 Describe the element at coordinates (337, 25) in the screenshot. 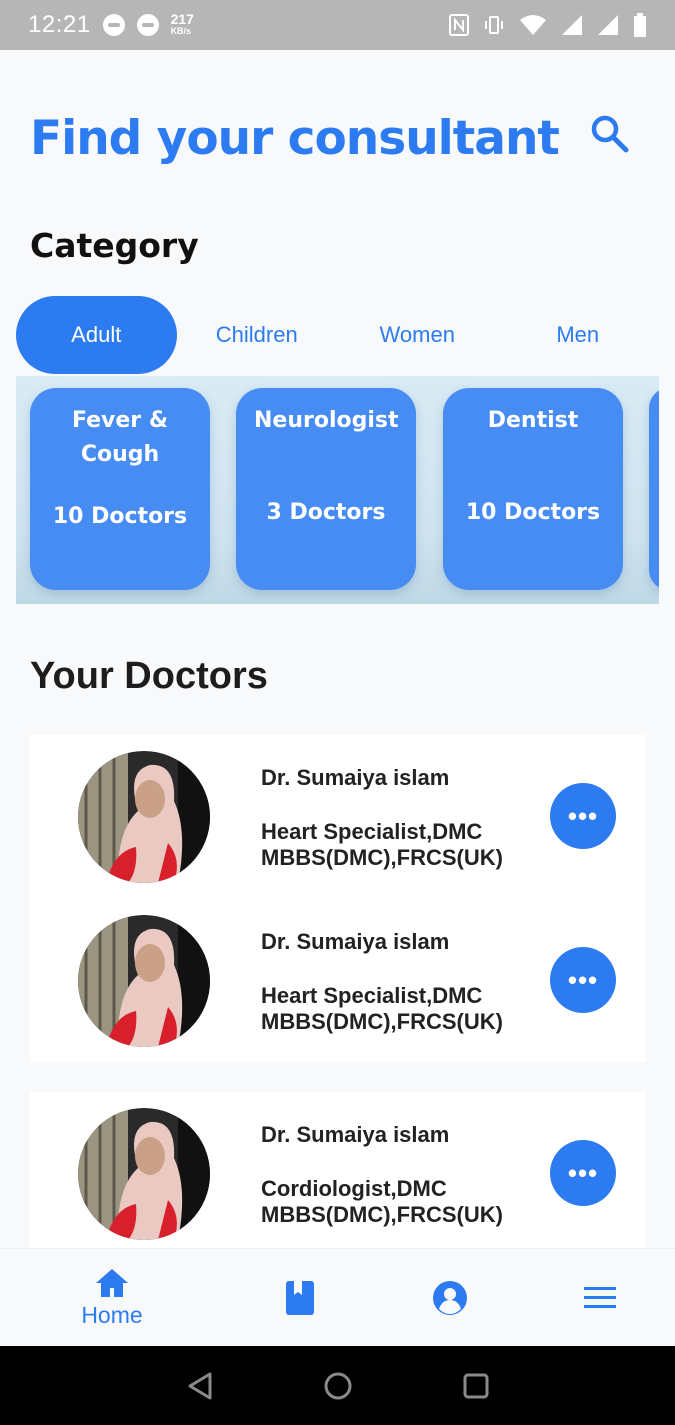

I see `status-bar: 12:21 217 KB/s` at that location.